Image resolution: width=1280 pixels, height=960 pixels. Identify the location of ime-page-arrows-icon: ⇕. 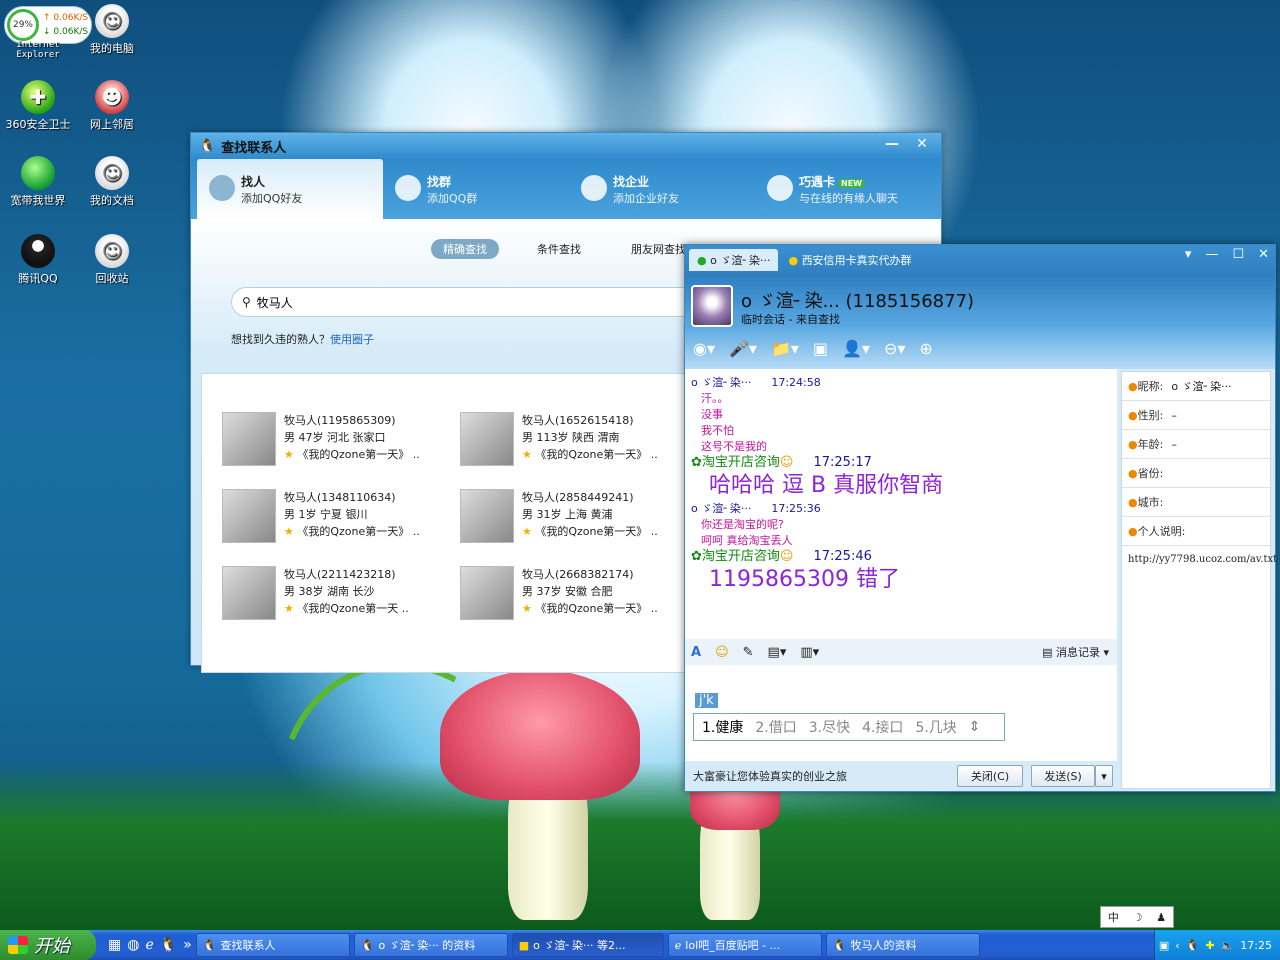
(975, 727).